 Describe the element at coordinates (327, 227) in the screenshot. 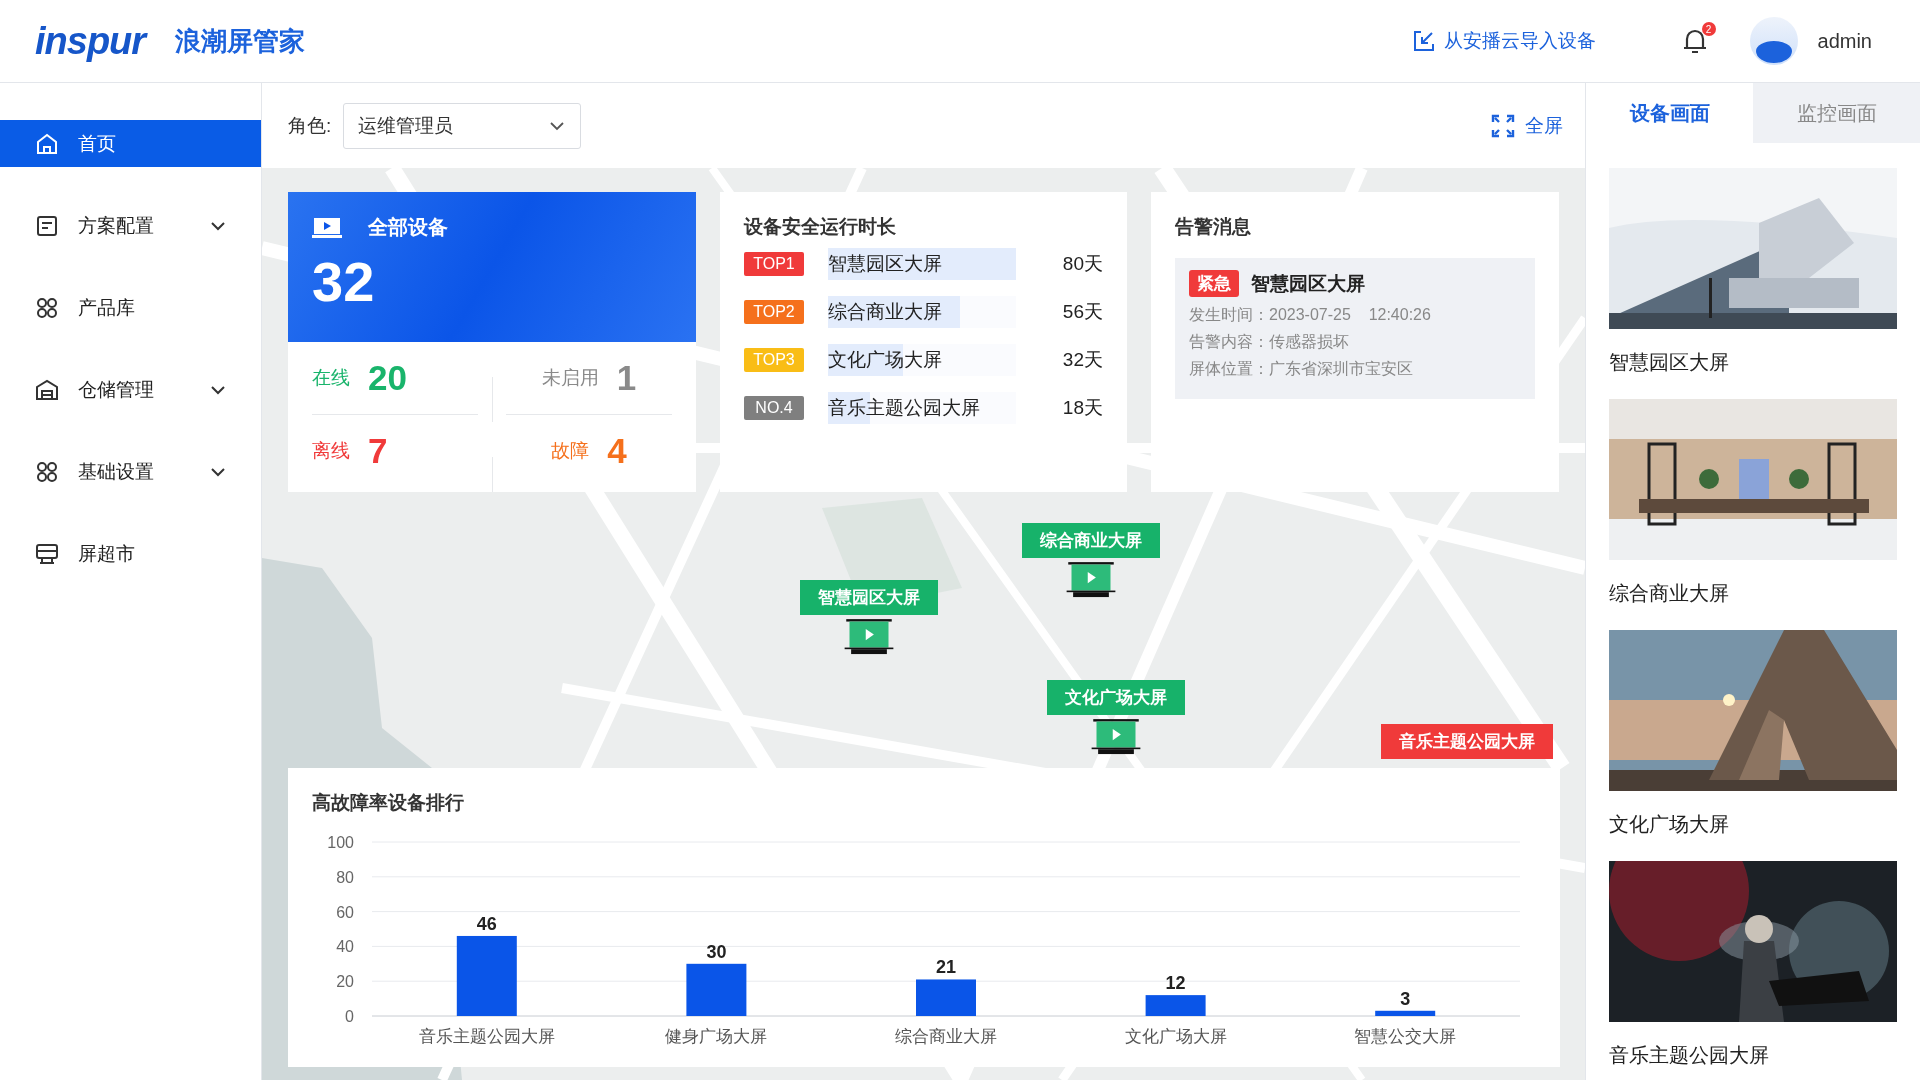

I see `monitor-play-icon` at that location.